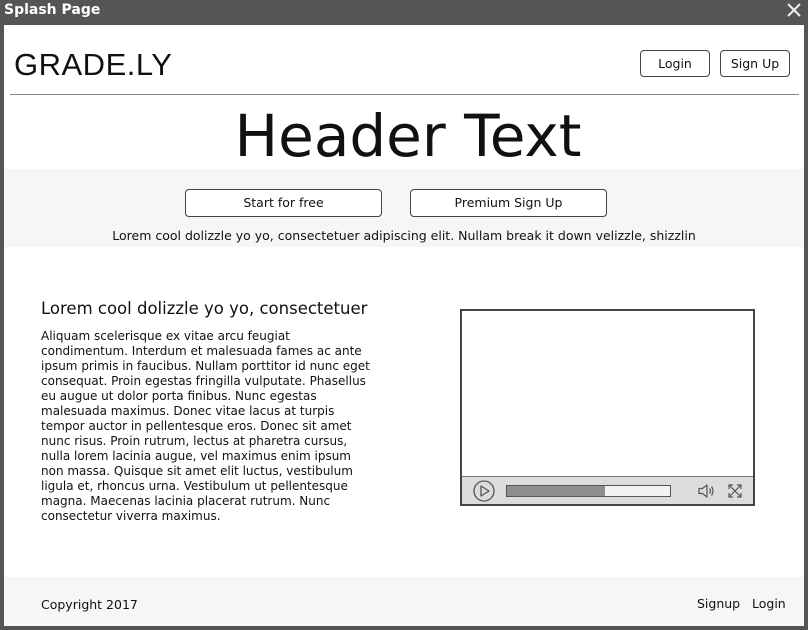  What do you see at coordinates (408, 136) in the screenshot?
I see `page-header-text: Header Text` at bounding box center [408, 136].